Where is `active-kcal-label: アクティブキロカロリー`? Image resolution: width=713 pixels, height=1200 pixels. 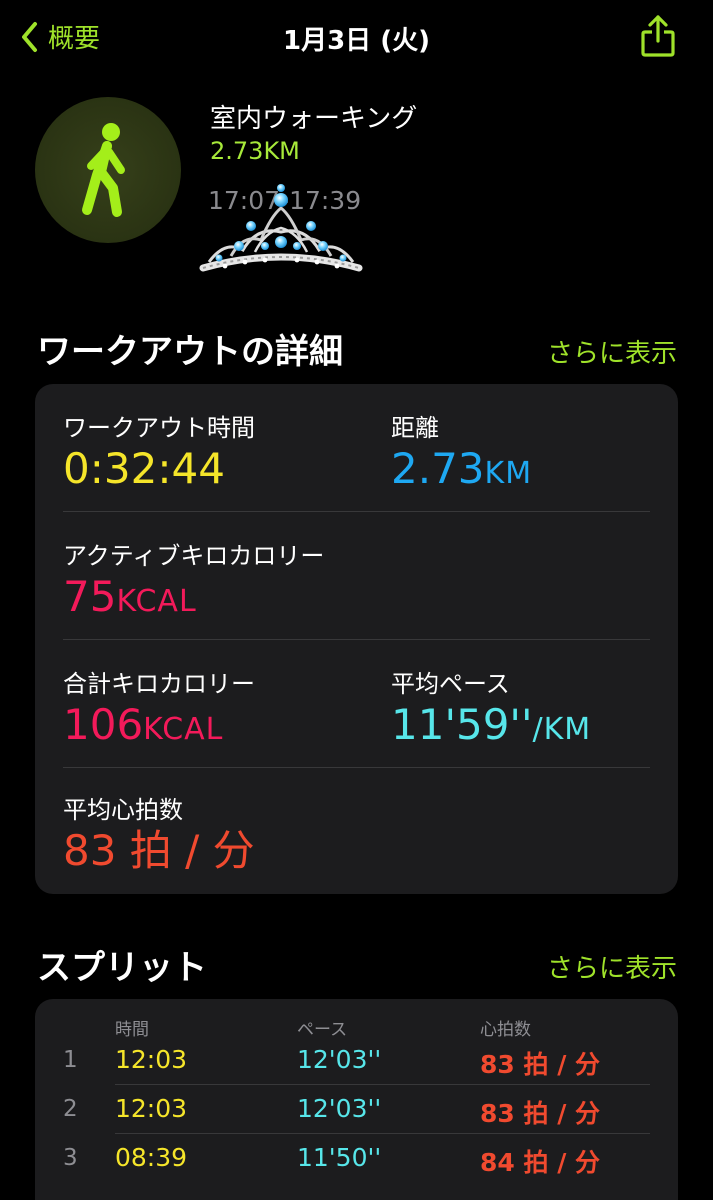
active-kcal-label: アクティブキロカロリー is located at coordinates (194, 556).